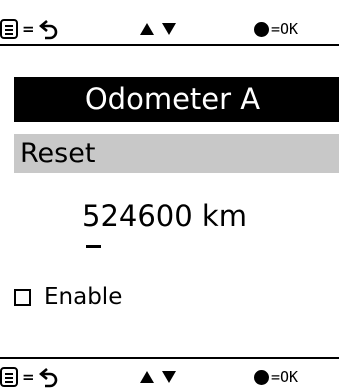  I want to click on top-divider, so click(169, 45).